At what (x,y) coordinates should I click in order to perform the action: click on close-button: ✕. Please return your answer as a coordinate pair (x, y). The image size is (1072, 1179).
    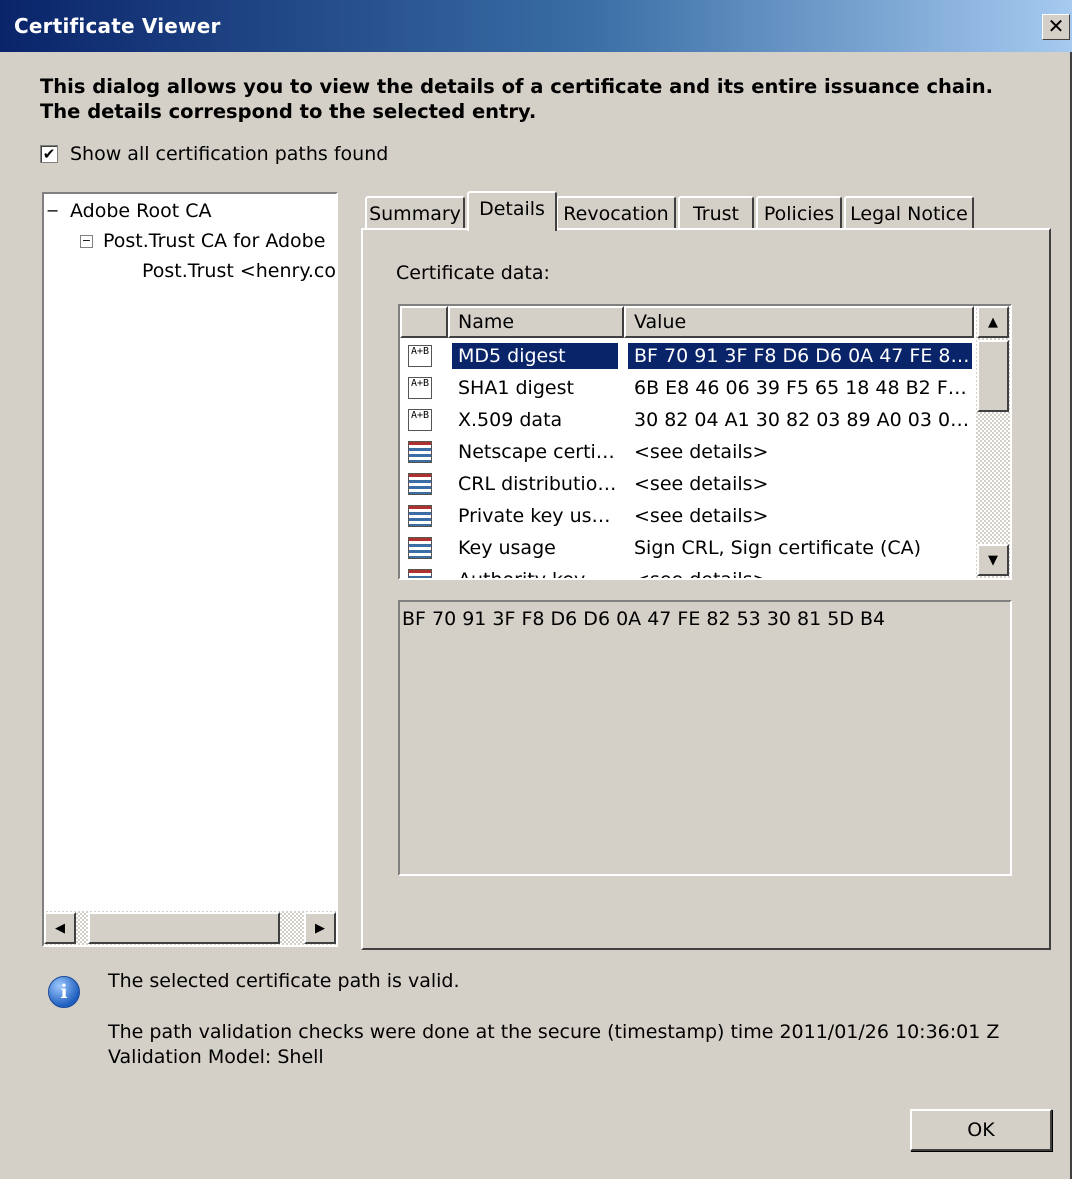
    Looking at the image, I should click on (1056, 27).